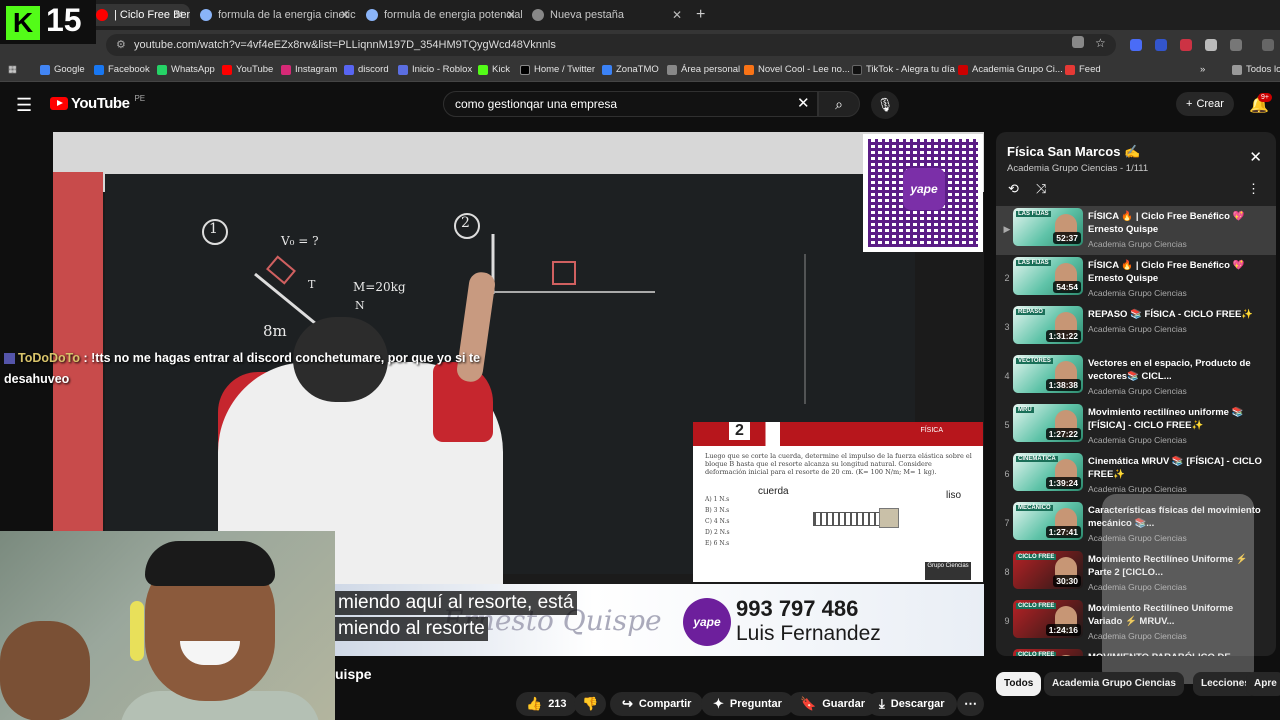 The image size is (1280, 720). I want to click on playlist-item-index: 7, so click(1007, 523).